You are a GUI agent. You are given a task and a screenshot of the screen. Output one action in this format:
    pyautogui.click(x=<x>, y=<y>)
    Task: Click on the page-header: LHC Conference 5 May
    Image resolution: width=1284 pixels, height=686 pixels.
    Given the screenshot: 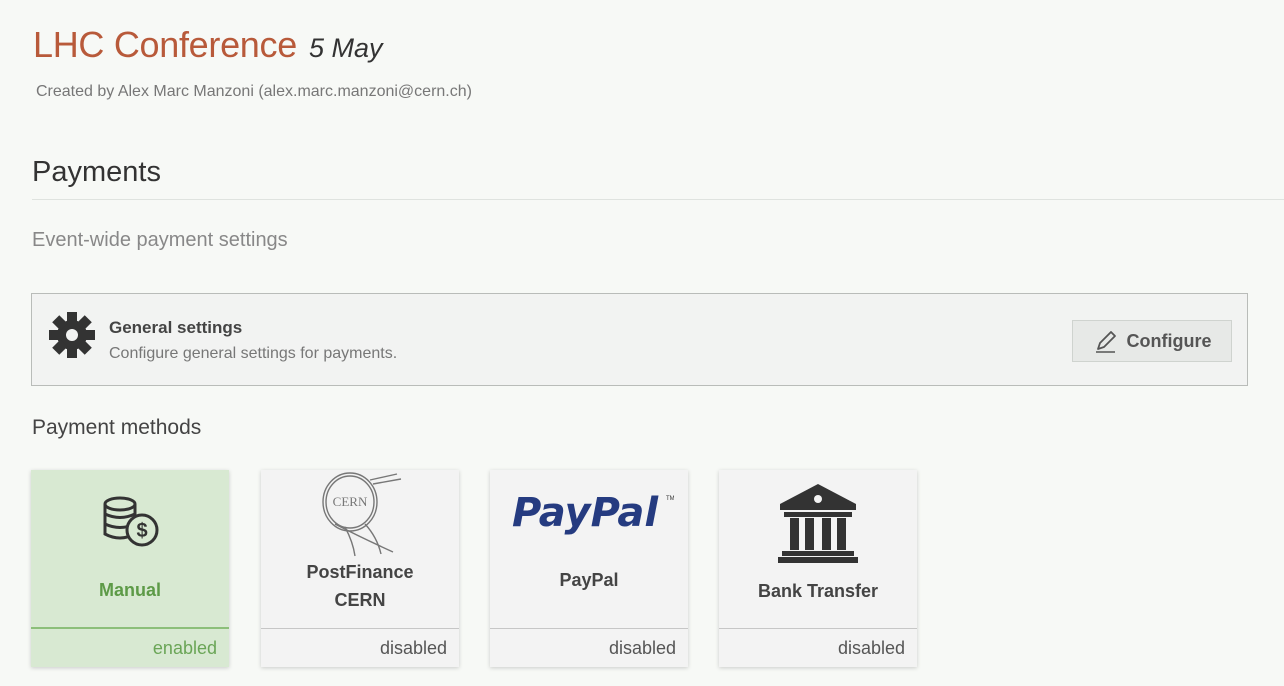 What is the action you would take?
    pyautogui.click(x=207, y=45)
    